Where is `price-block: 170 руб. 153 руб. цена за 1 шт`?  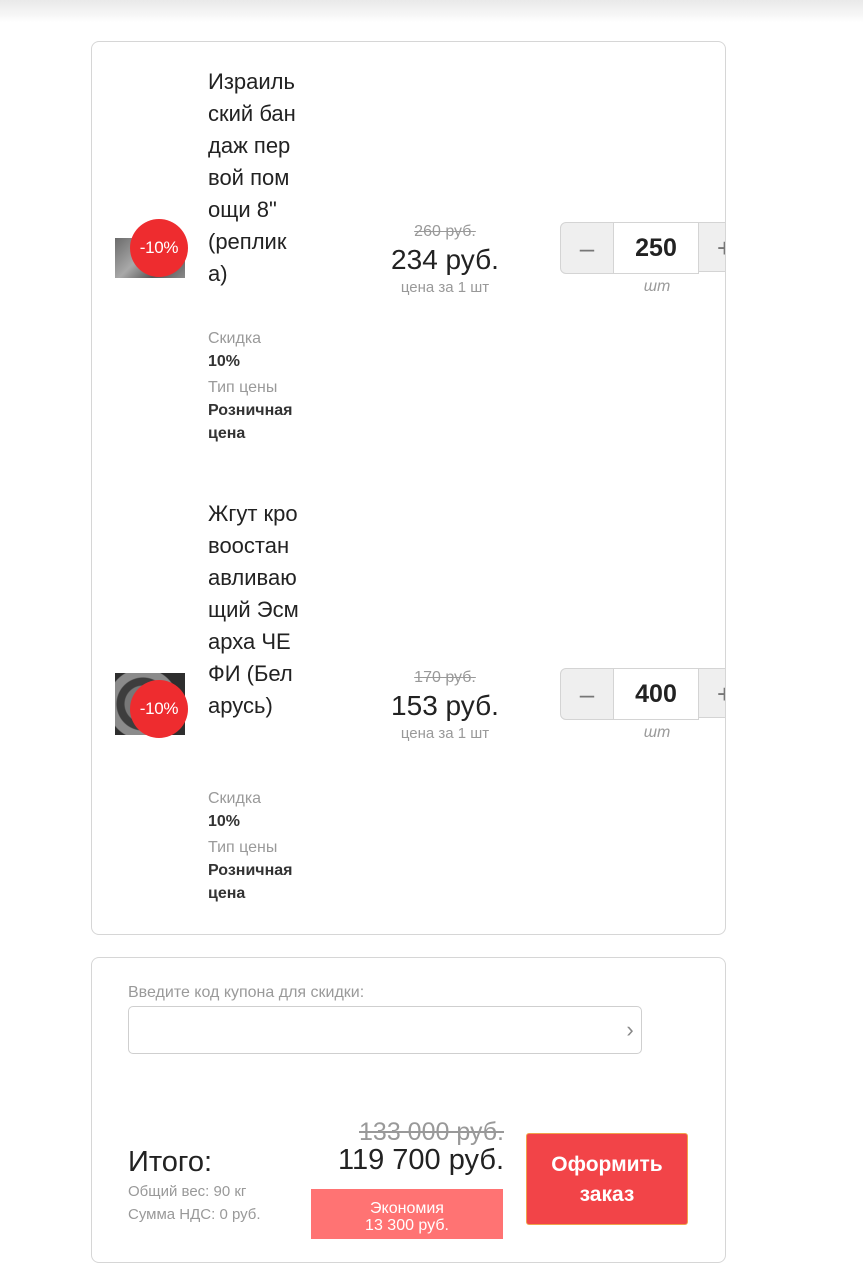 price-block: 170 руб. 153 руб. цена за 1 шт is located at coordinates (445, 706).